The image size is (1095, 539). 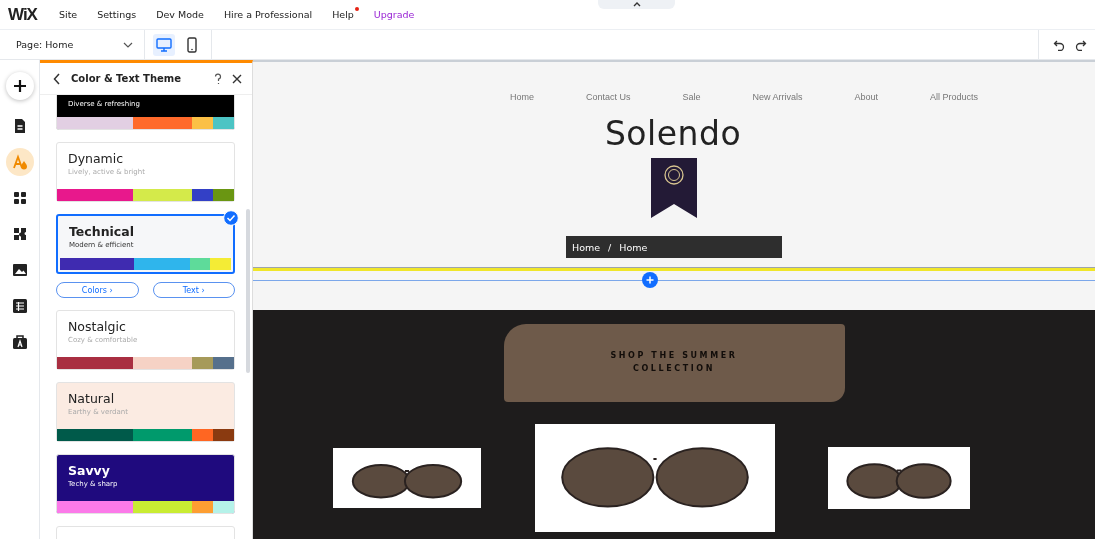 I want to click on desktop-view-button, so click(x=164, y=44).